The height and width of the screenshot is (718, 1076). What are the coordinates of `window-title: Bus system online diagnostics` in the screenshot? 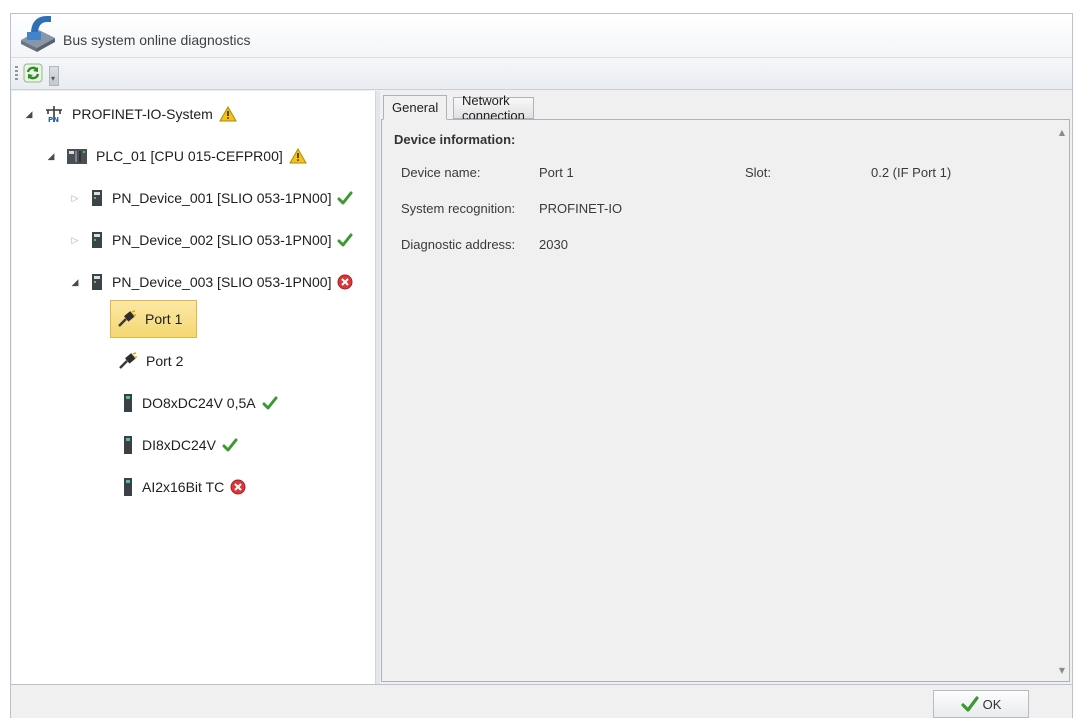 It's located at (157, 40).